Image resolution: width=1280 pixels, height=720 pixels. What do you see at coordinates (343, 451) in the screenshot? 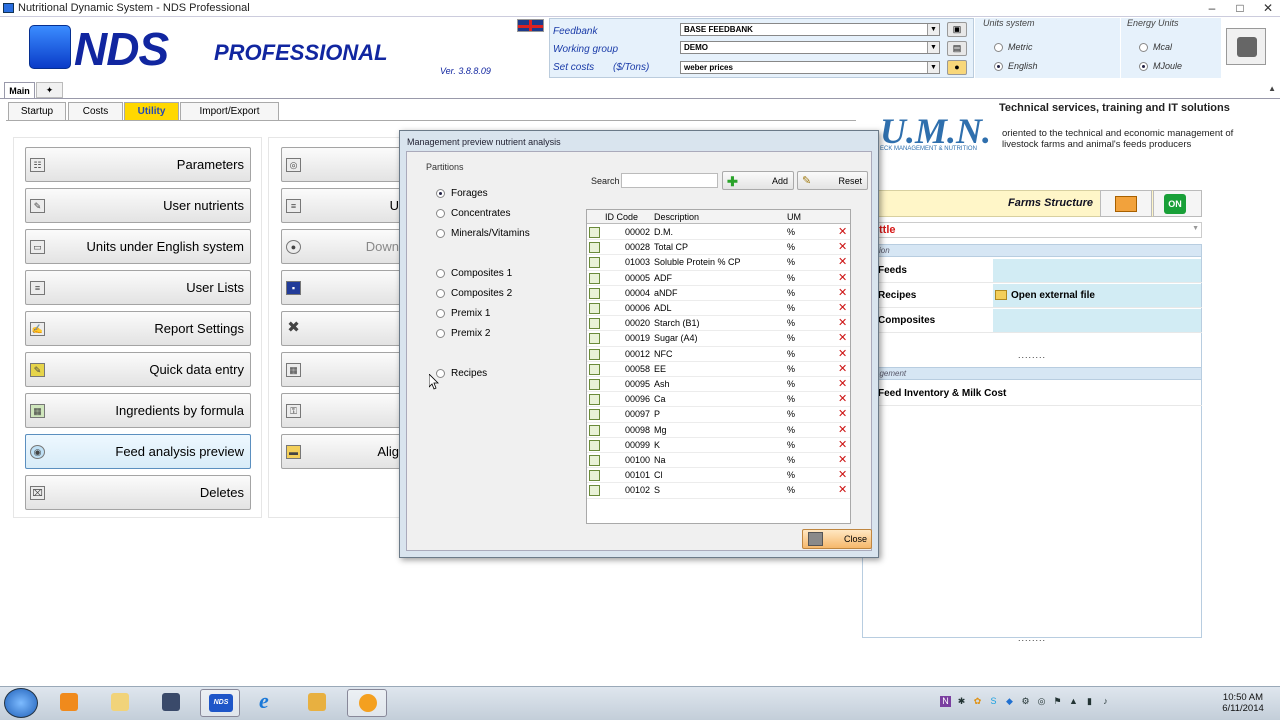
I see `mid-button-8: ▬ Alig` at bounding box center [343, 451].